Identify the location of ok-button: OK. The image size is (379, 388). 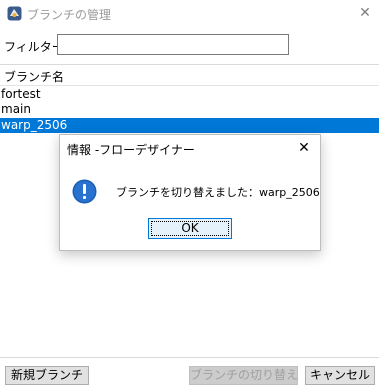
(190, 228).